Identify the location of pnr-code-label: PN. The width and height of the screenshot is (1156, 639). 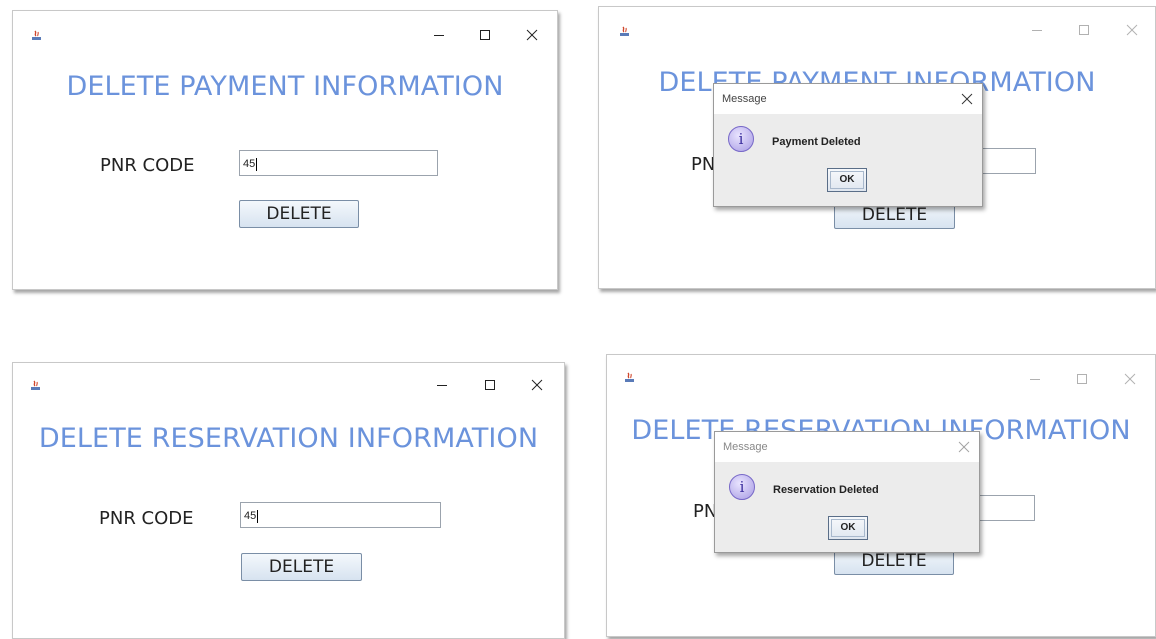
(703, 164).